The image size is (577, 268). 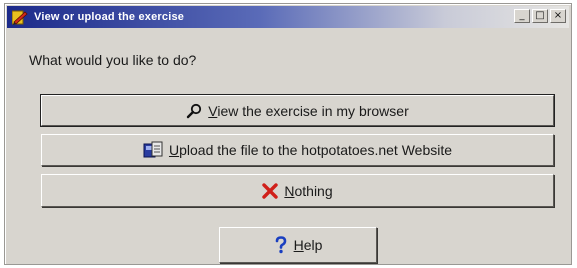 I want to click on nothing-button-label: Nothing, so click(x=308, y=190).